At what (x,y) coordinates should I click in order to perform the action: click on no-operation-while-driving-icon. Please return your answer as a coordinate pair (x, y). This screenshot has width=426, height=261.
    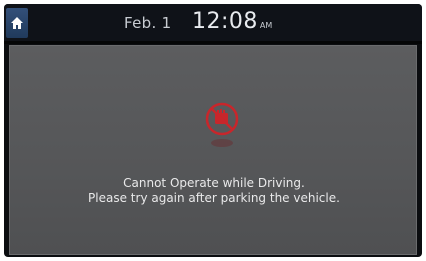
    Looking at the image, I should click on (222, 124).